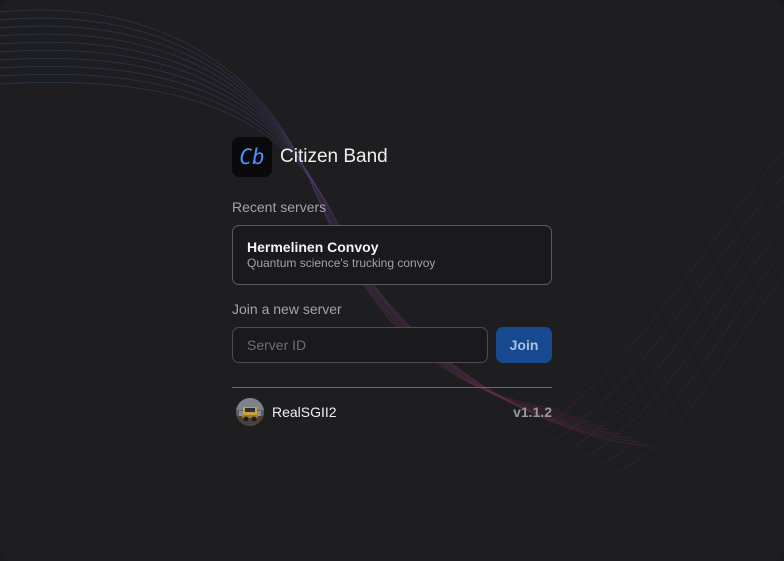  What do you see at coordinates (304, 412) in the screenshot?
I see `username: RealSGII2` at bounding box center [304, 412].